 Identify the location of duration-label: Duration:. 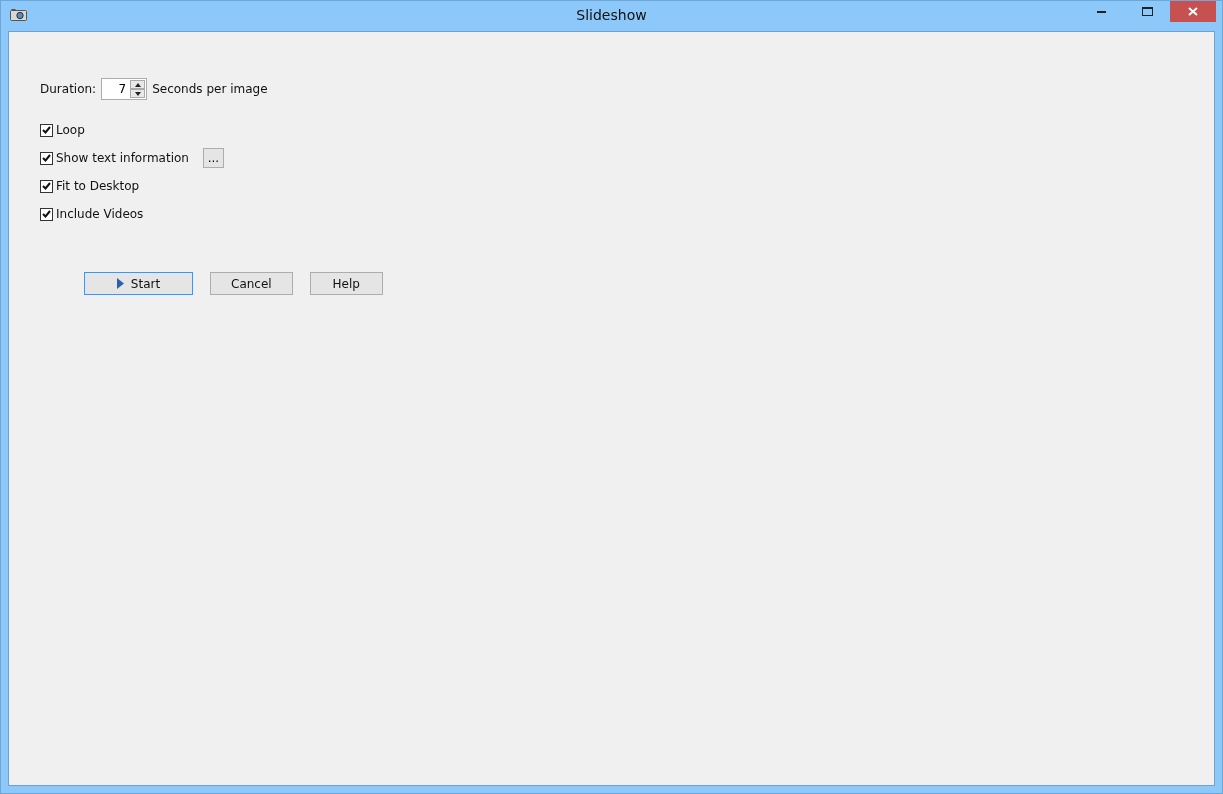
(68, 89).